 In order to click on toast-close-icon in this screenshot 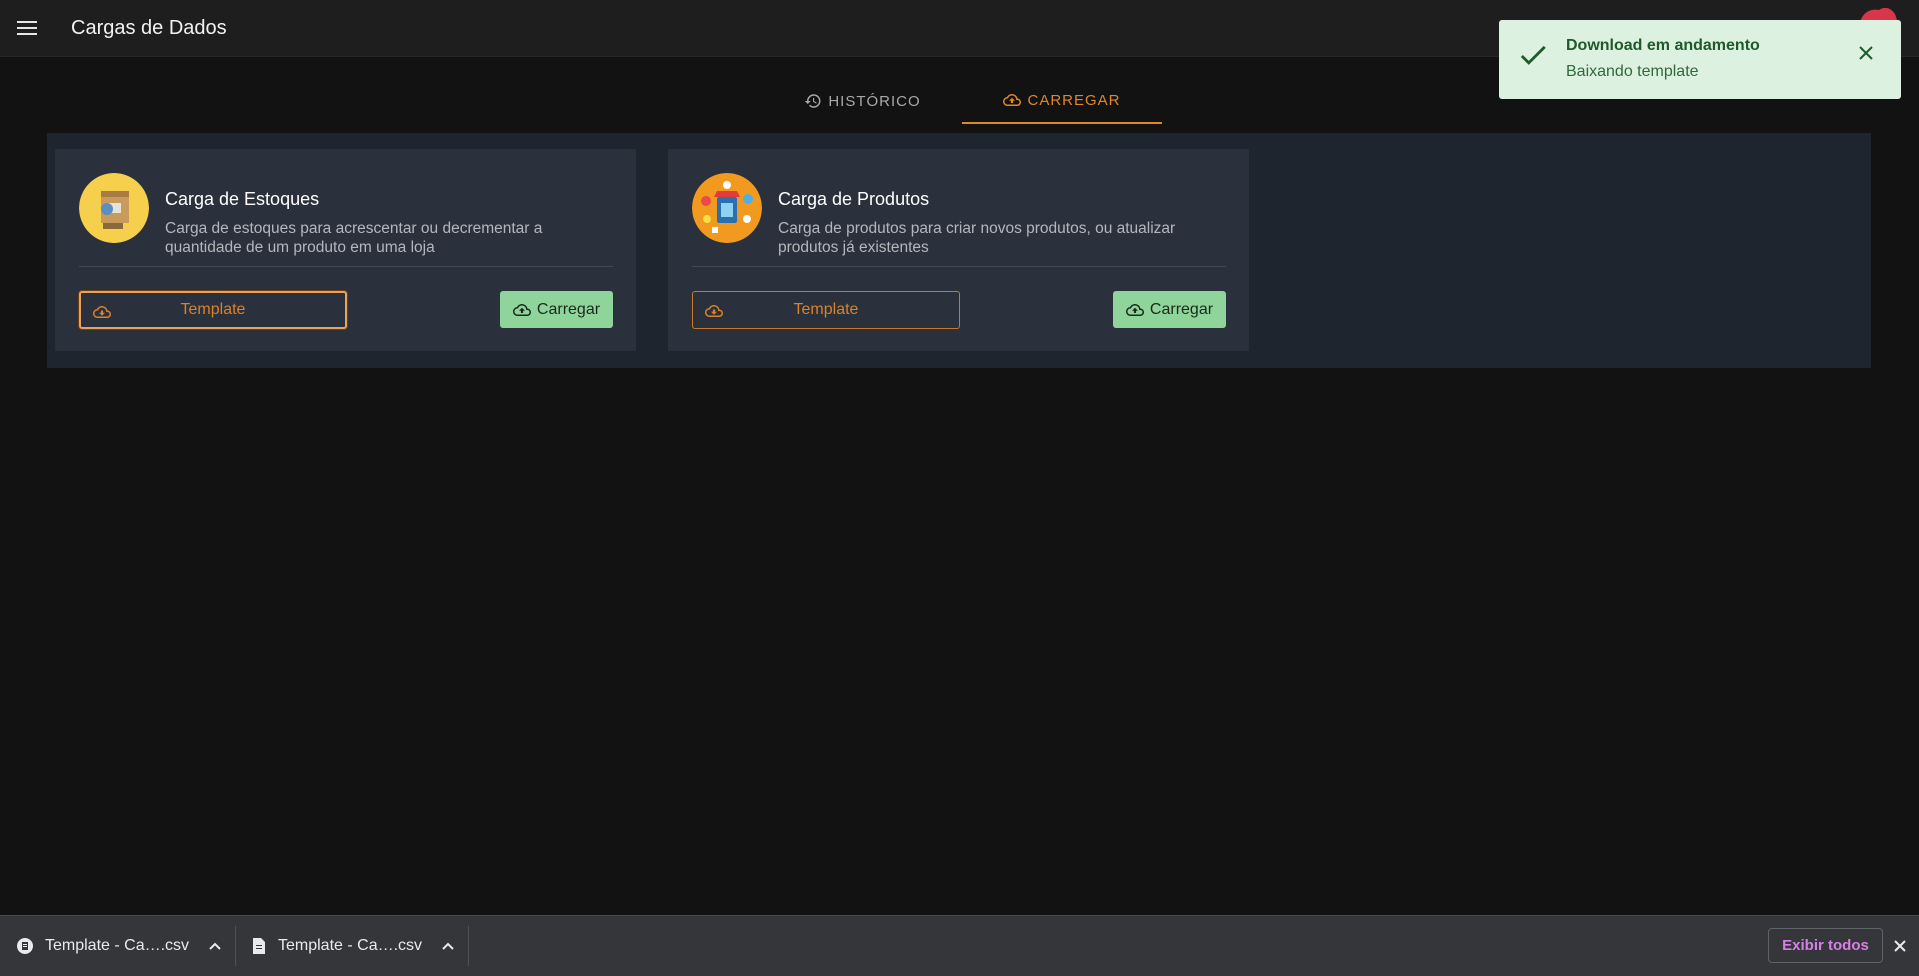, I will do `click(1866, 53)`.